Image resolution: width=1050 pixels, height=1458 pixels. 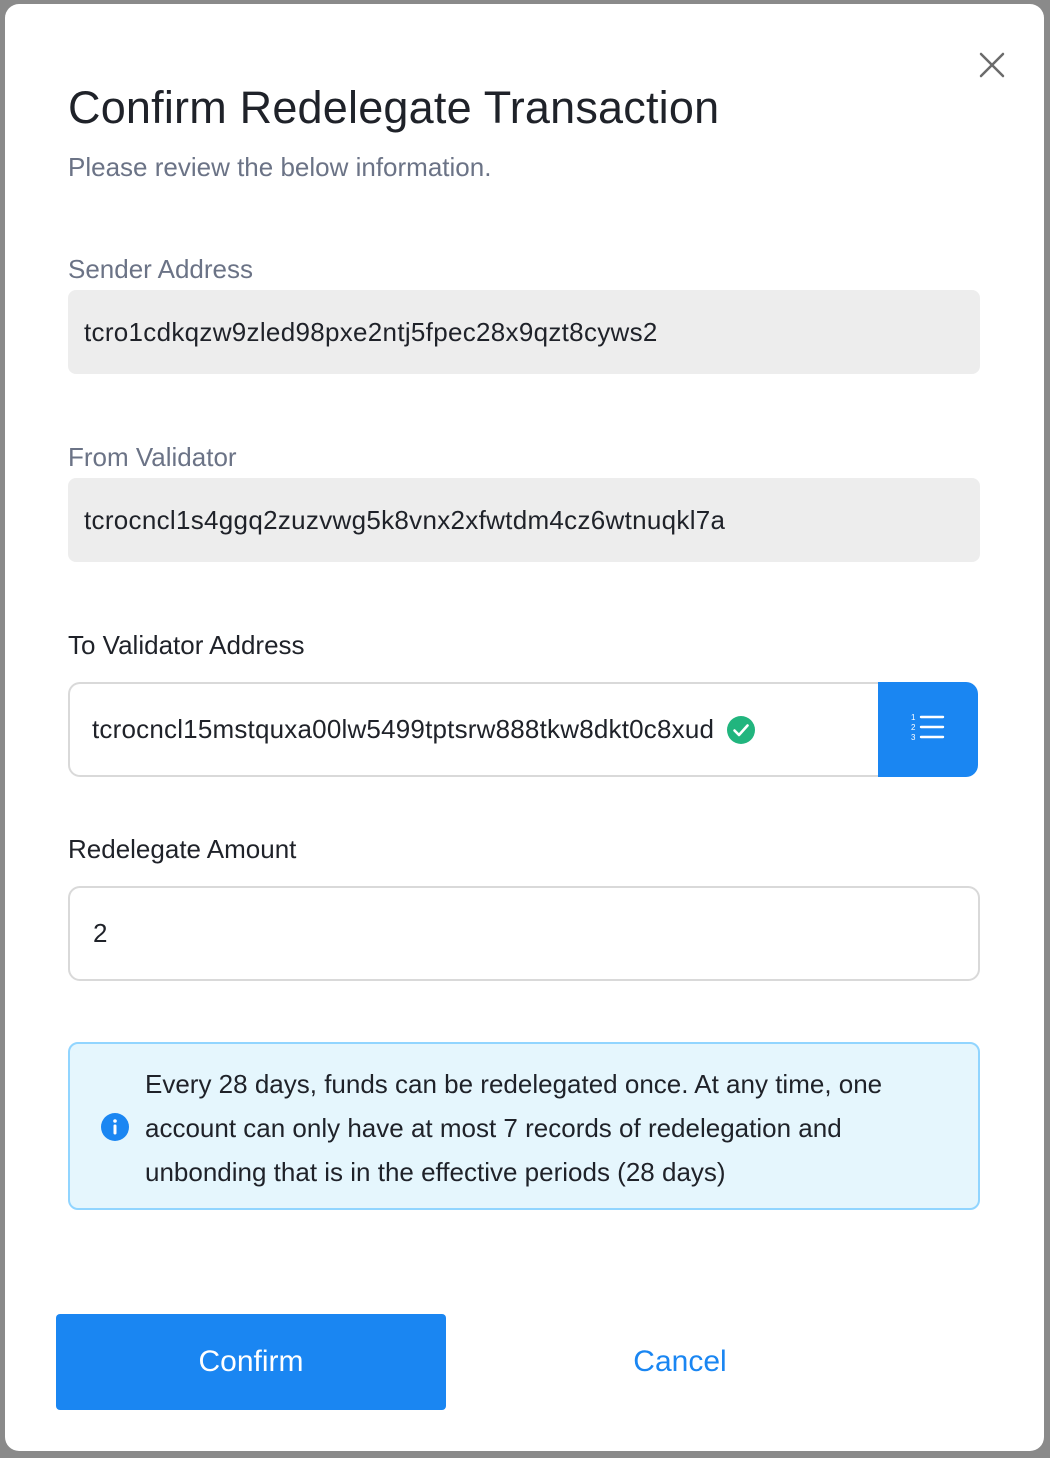 What do you see at coordinates (394, 107) in the screenshot?
I see `modal-title: Confirm Redelegate Transaction` at bounding box center [394, 107].